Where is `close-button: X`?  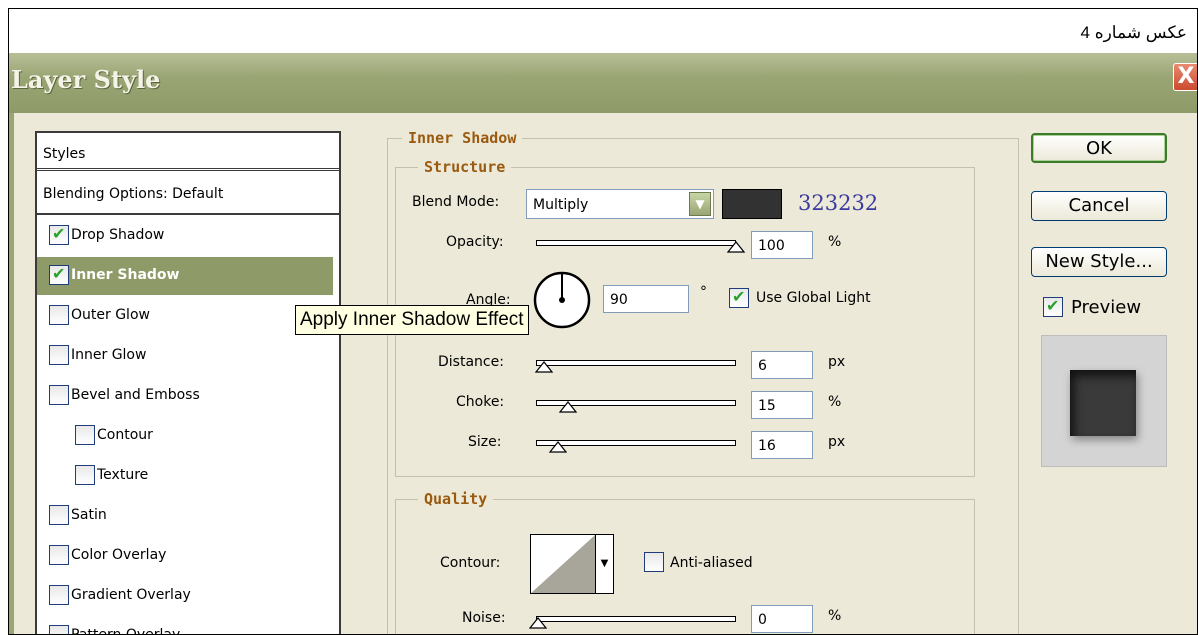 close-button: X is located at coordinates (1185, 77).